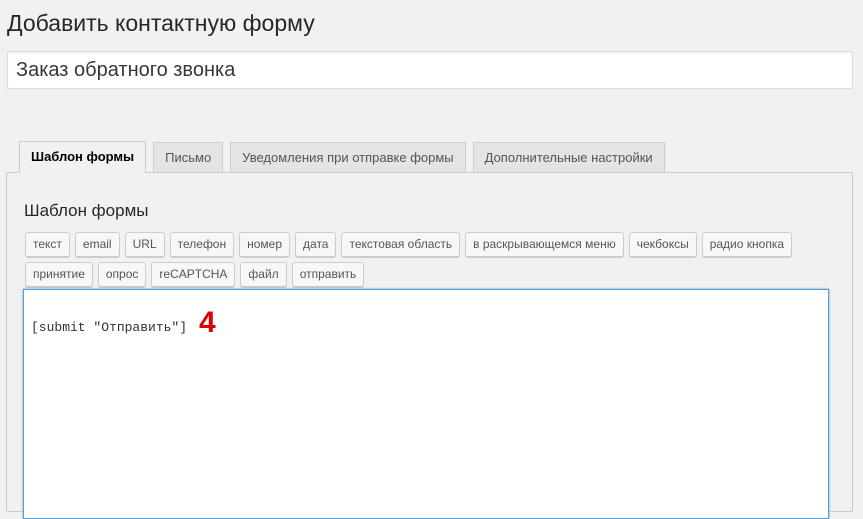 The image size is (863, 519). What do you see at coordinates (207, 322) in the screenshot?
I see `annotation-step-number: 4` at bounding box center [207, 322].